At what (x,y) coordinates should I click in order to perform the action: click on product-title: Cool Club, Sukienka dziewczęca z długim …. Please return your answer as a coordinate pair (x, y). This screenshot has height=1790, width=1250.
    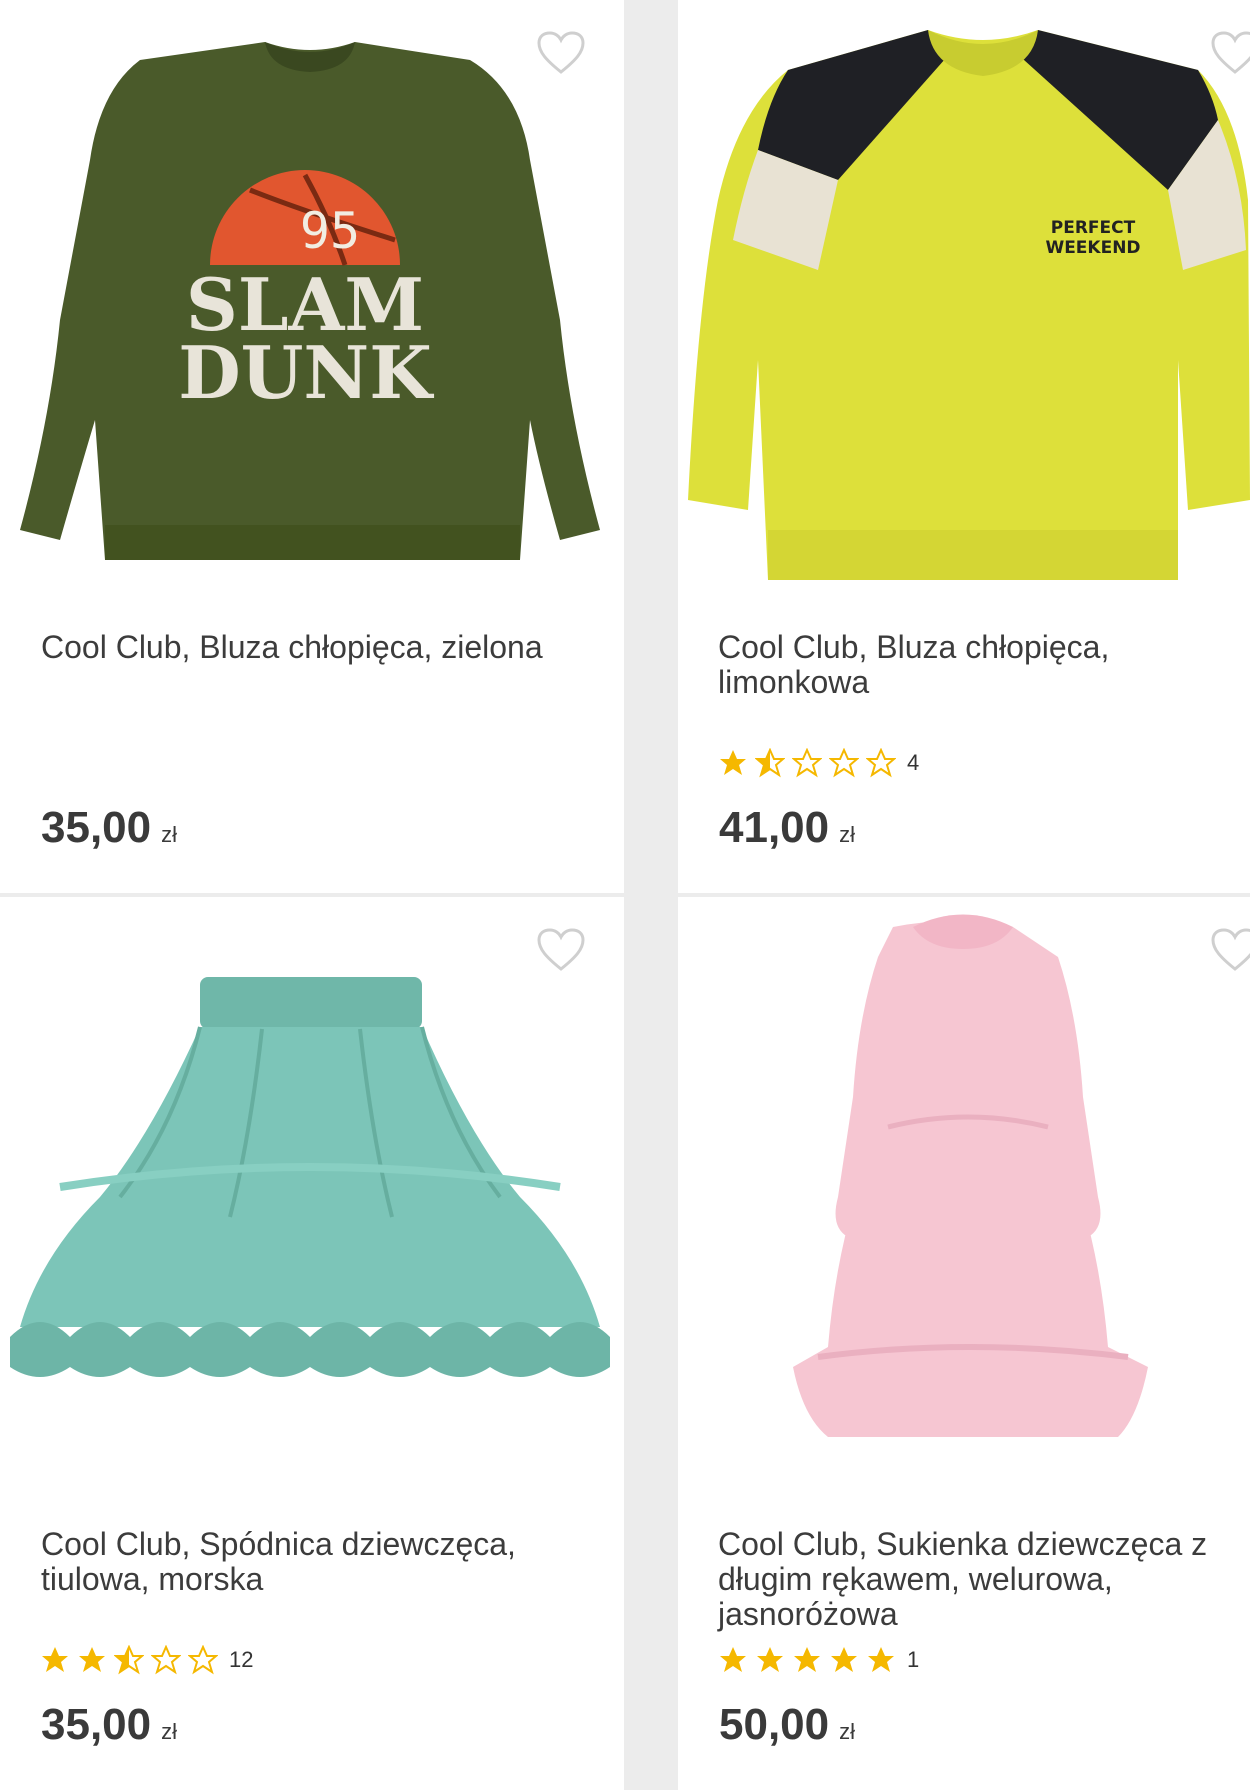
    Looking at the image, I should click on (980, 1579).